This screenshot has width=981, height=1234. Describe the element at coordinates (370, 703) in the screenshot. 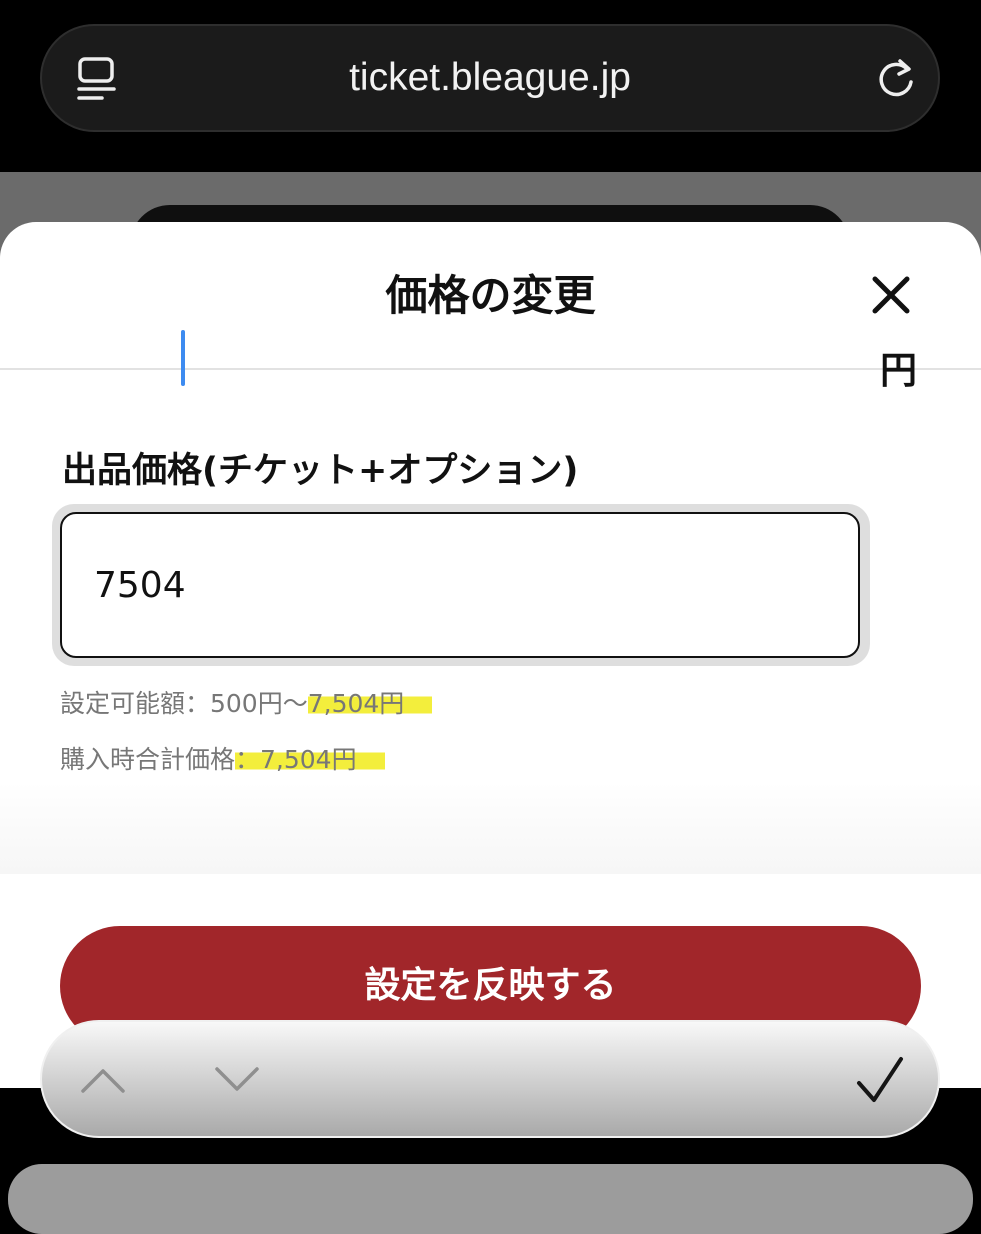

I see `price-range-max: 7,504円` at that location.